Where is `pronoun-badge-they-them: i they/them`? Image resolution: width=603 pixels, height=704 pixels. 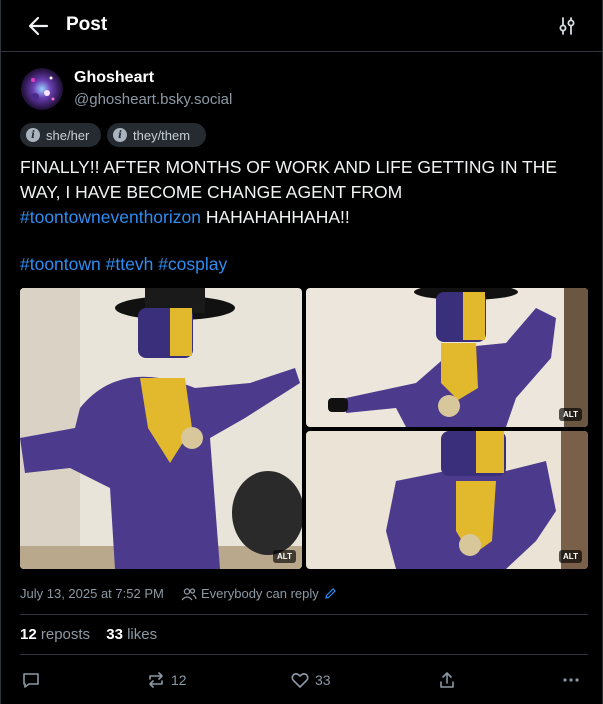
pronoun-badge-they-them: i they/them is located at coordinates (156, 135).